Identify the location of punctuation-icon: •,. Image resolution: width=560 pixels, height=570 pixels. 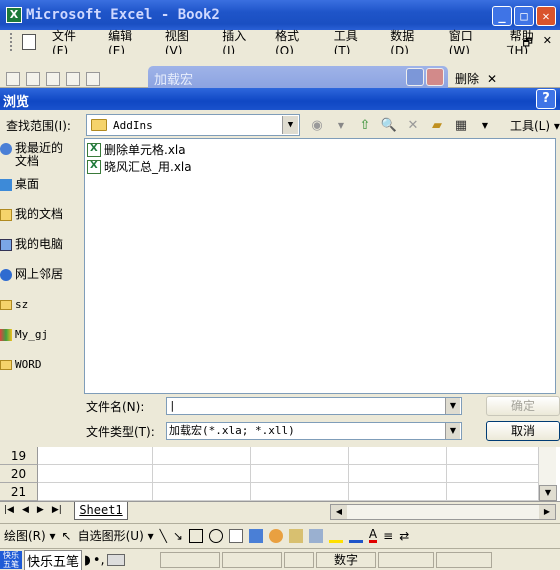
(99, 560).